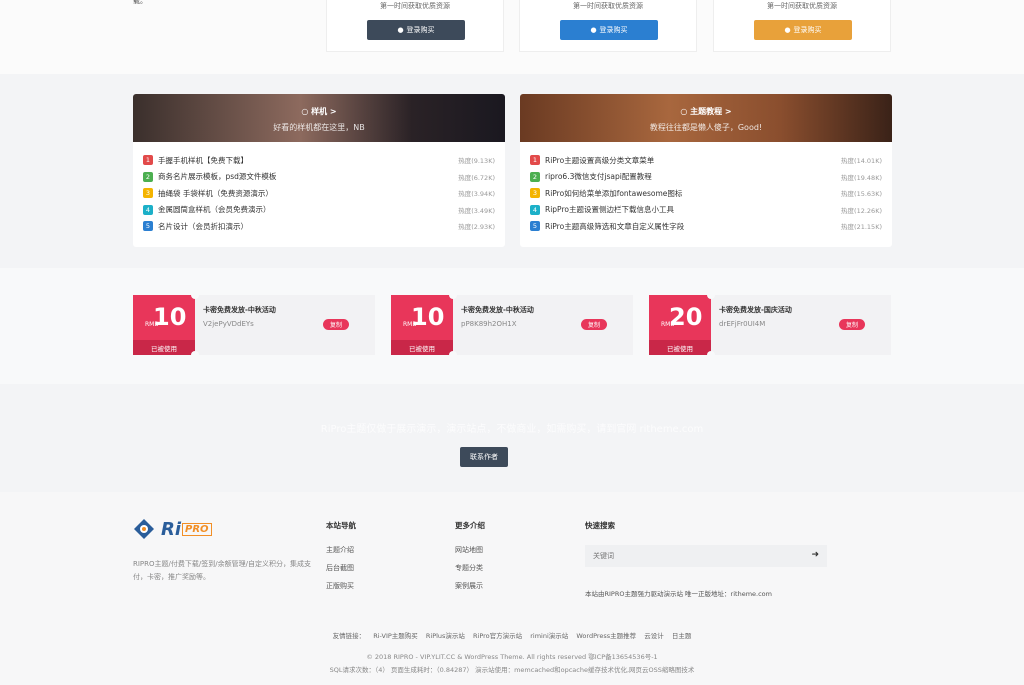 This screenshot has width=1024, height=685. Describe the element at coordinates (148, 226) in the screenshot. I see `rank-badge: 5` at that location.